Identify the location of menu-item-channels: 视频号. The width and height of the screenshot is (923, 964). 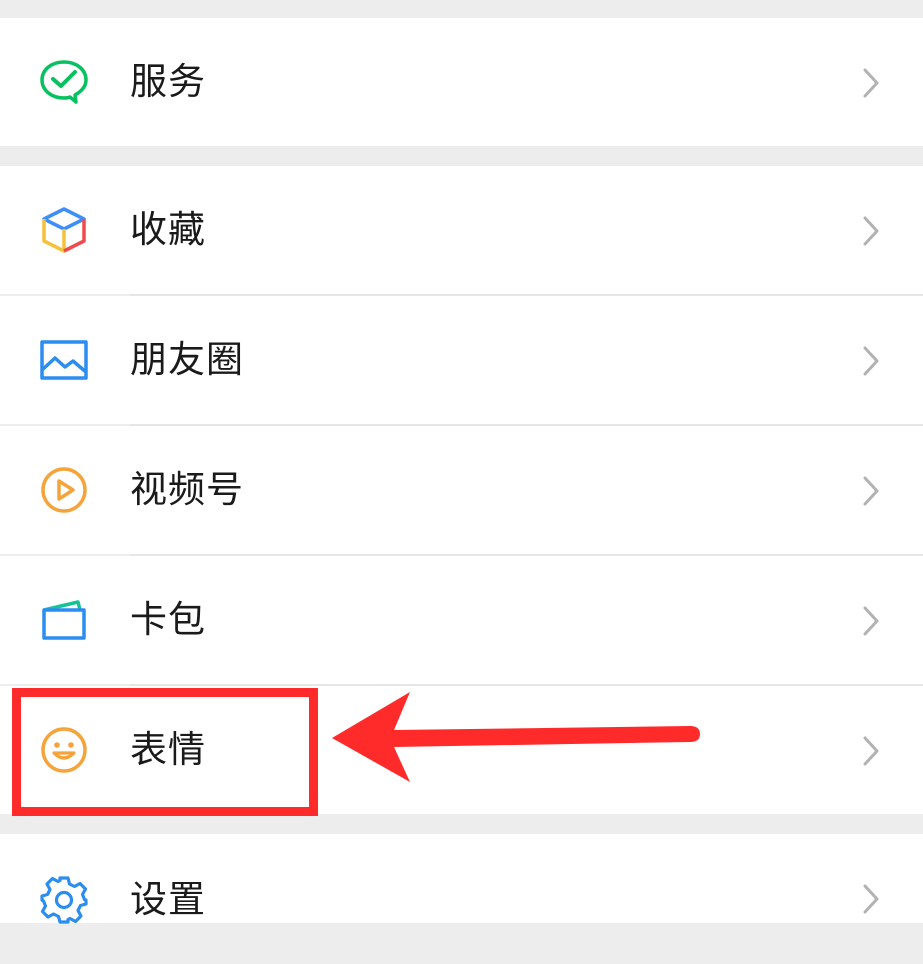
(461, 490).